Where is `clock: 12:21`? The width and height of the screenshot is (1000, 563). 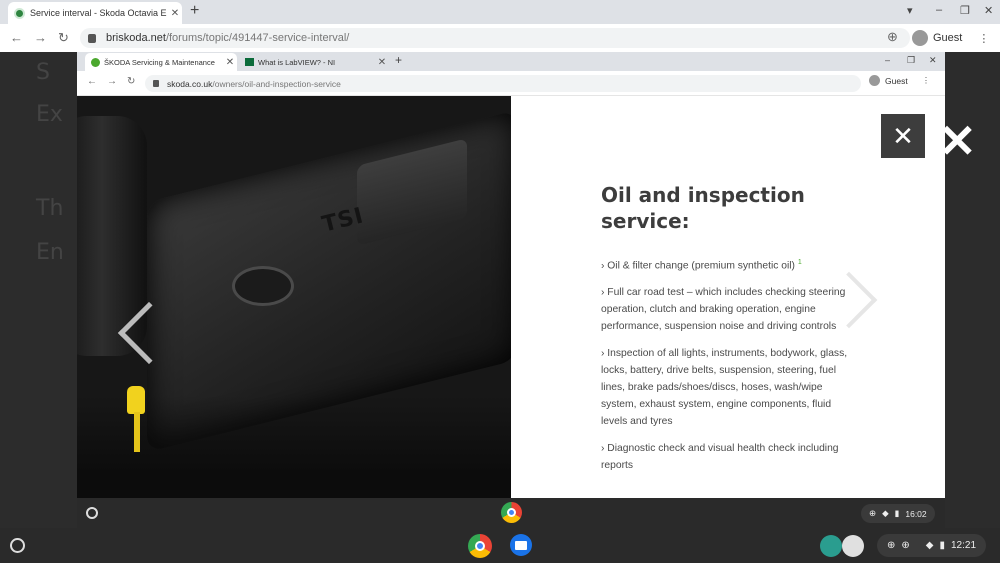 clock: 12:21 is located at coordinates (964, 545).